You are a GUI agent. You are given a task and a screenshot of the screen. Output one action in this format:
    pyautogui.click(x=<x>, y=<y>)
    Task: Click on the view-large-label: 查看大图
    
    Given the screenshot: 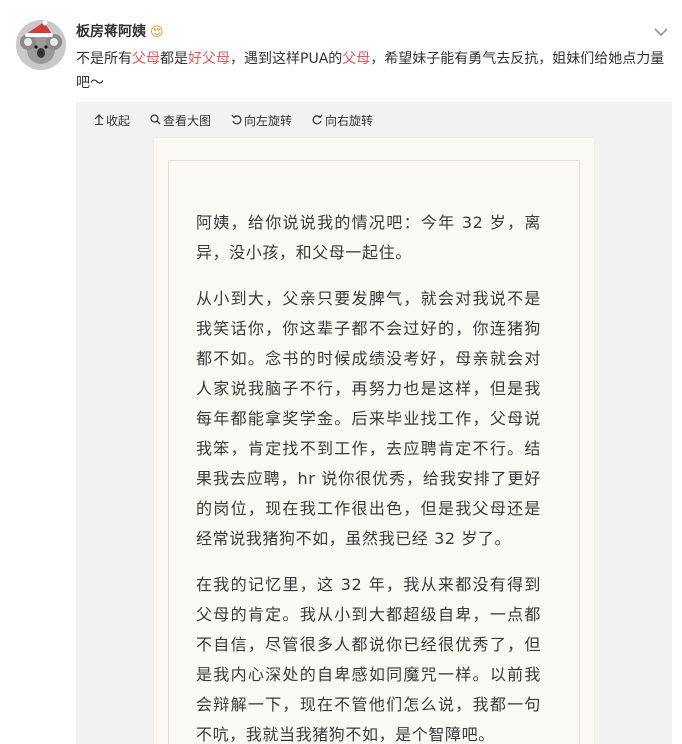 What is the action you would take?
    pyautogui.click(x=187, y=121)
    